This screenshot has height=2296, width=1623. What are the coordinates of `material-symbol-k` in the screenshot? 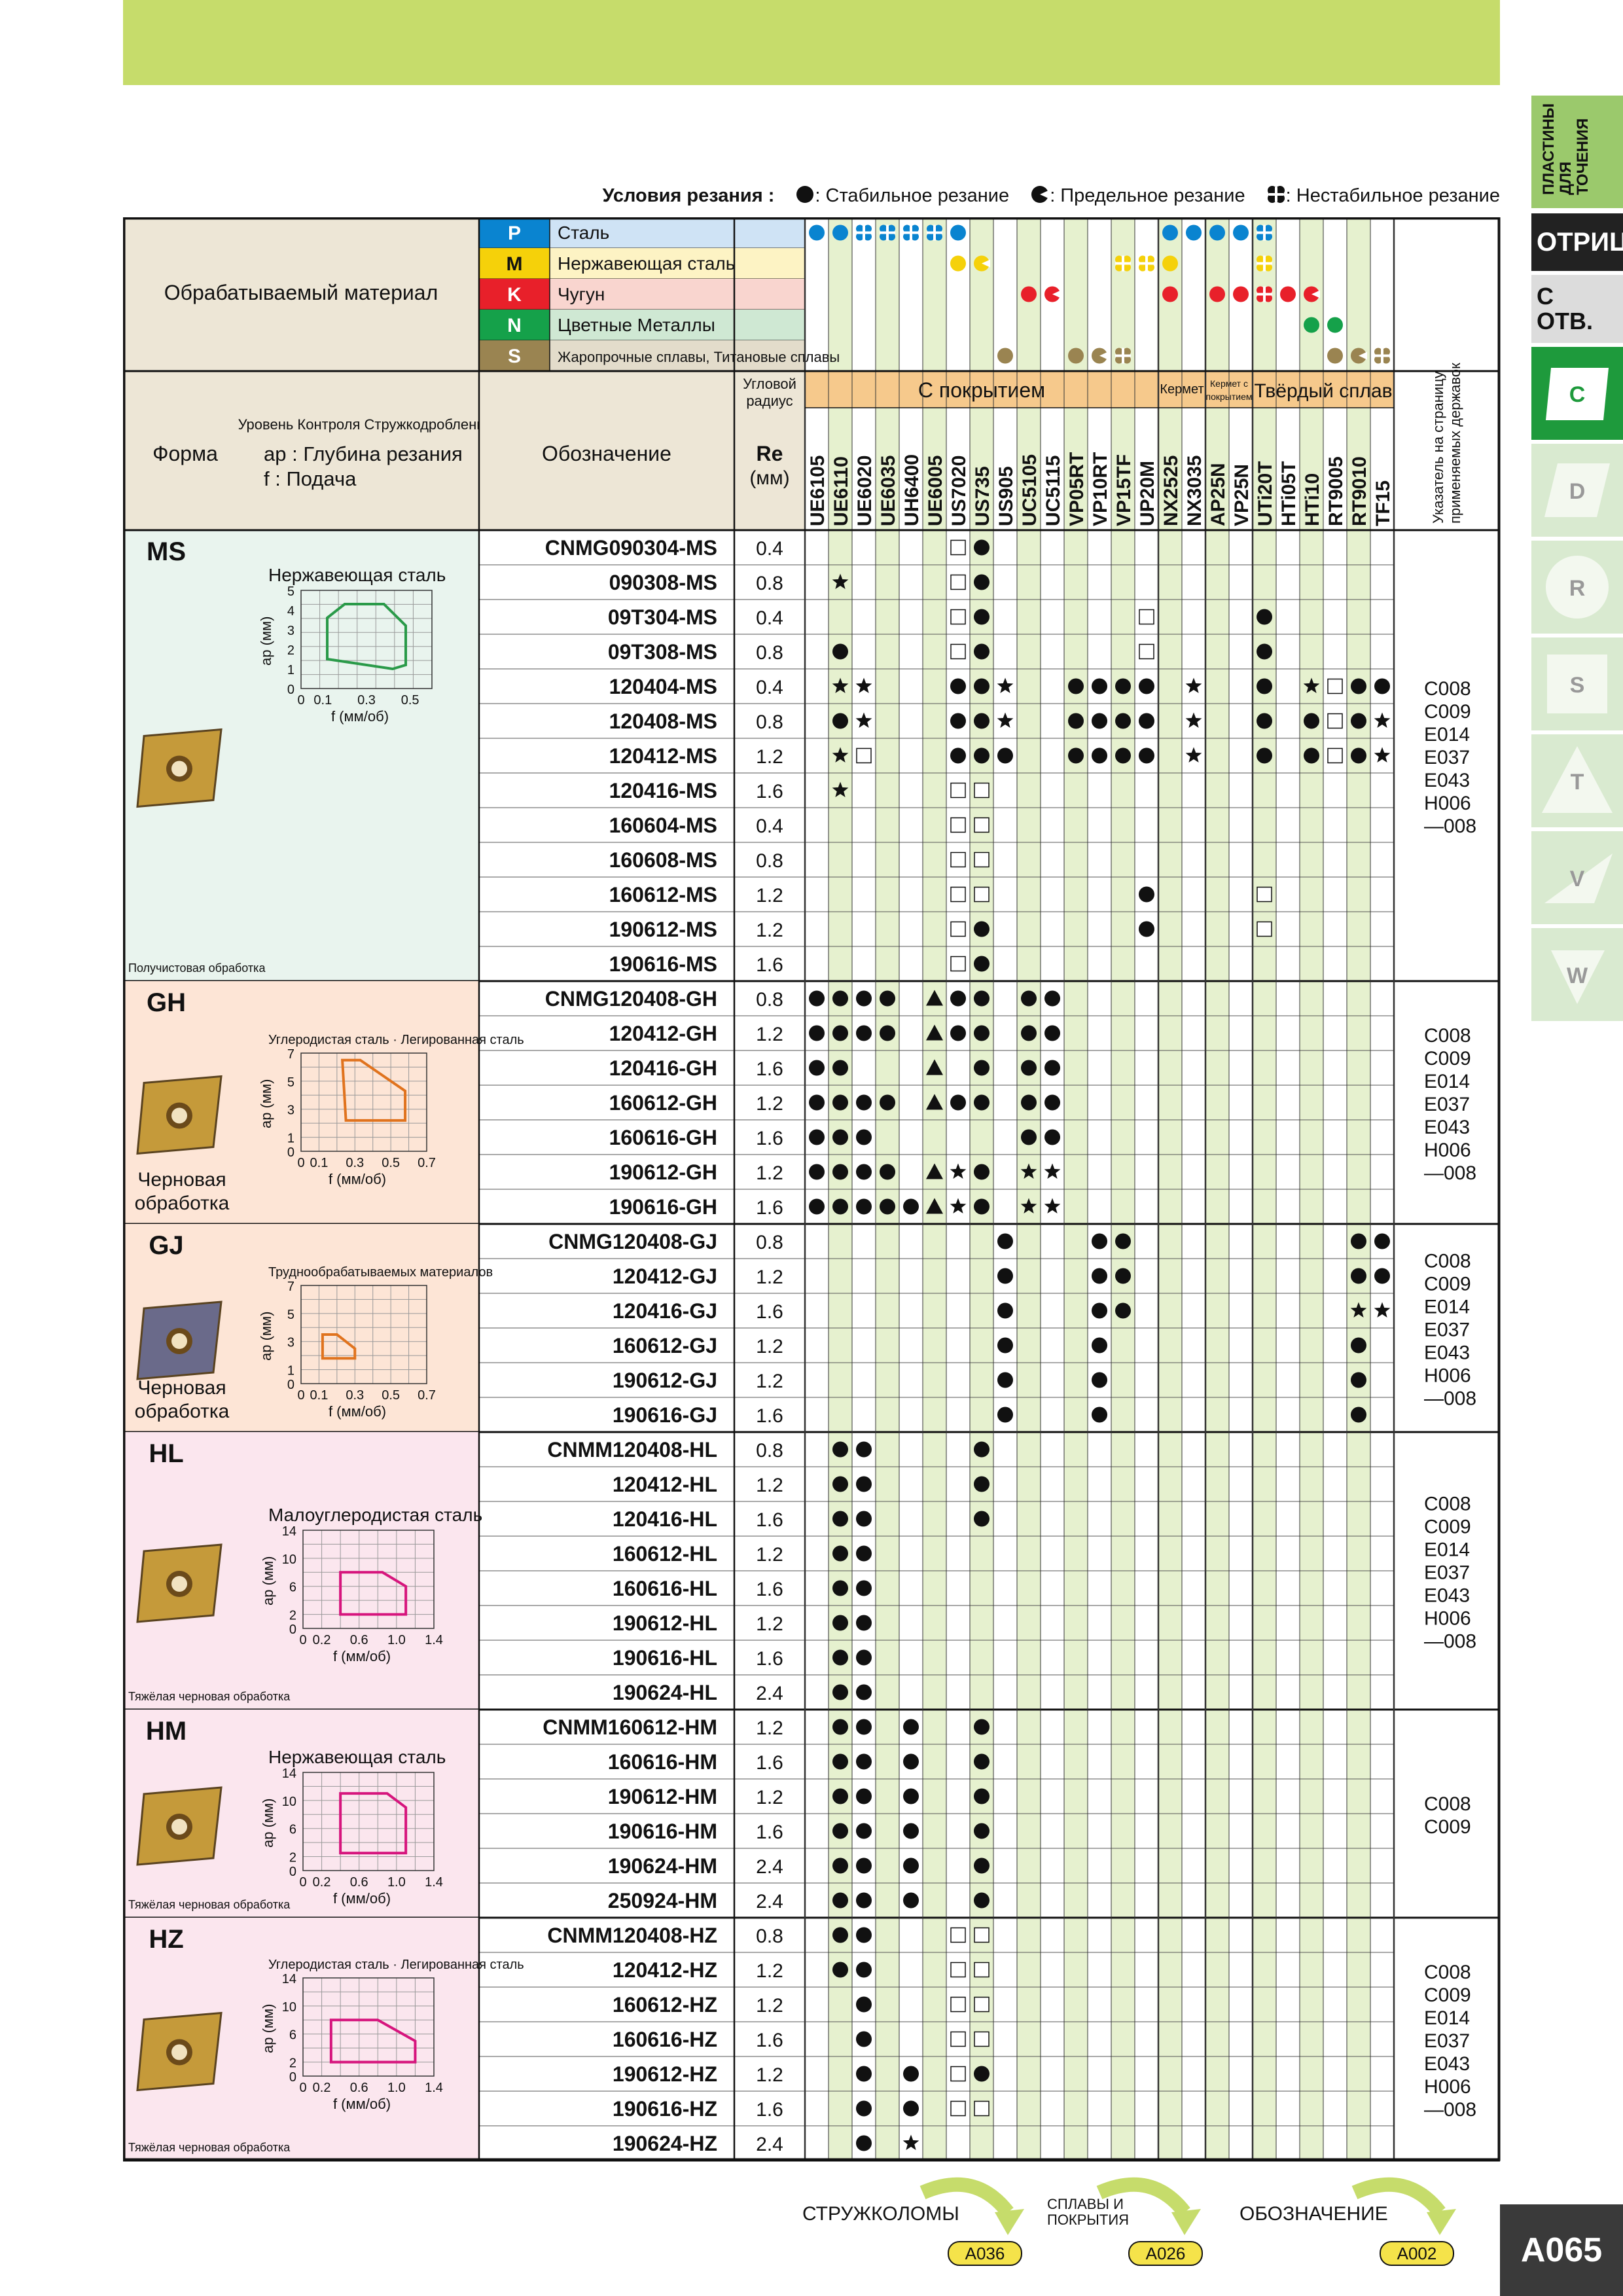 It's located at (1241, 294).